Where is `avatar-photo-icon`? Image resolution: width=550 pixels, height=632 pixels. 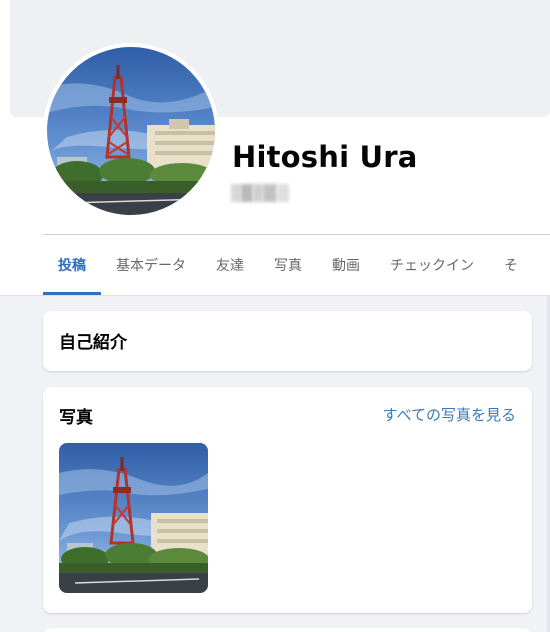
avatar-photo-icon is located at coordinates (131, 131).